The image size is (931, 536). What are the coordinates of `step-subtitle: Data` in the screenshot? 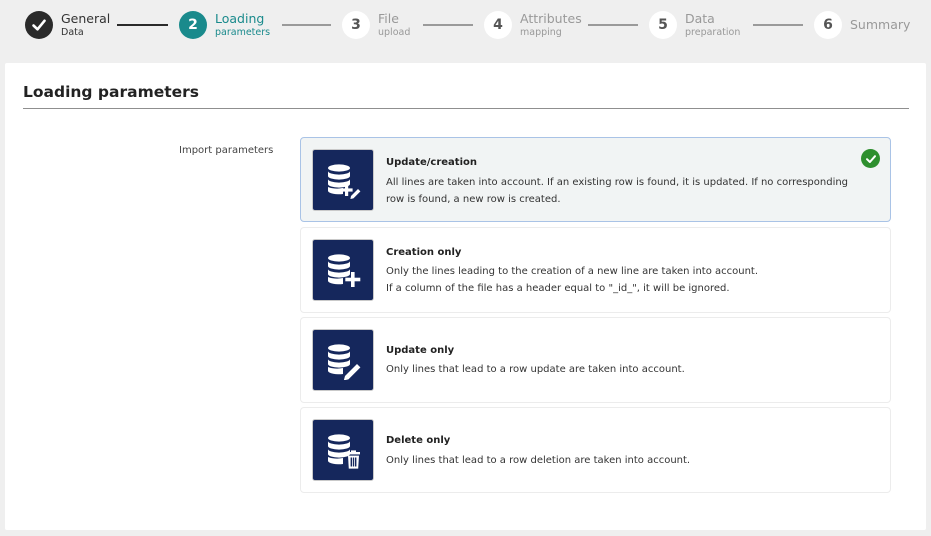 It's located at (72, 32).